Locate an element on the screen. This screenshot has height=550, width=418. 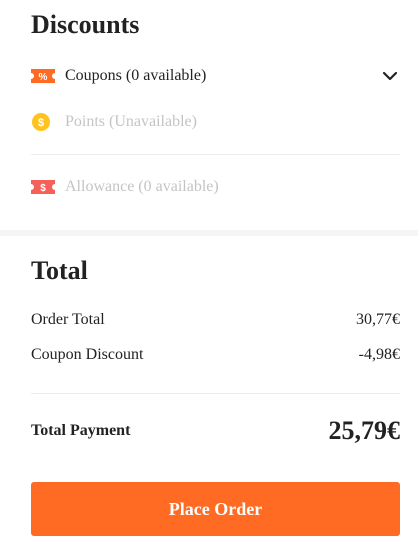
allowance-row: $ Allowance (0 available) is located at coordinates (215, 187).